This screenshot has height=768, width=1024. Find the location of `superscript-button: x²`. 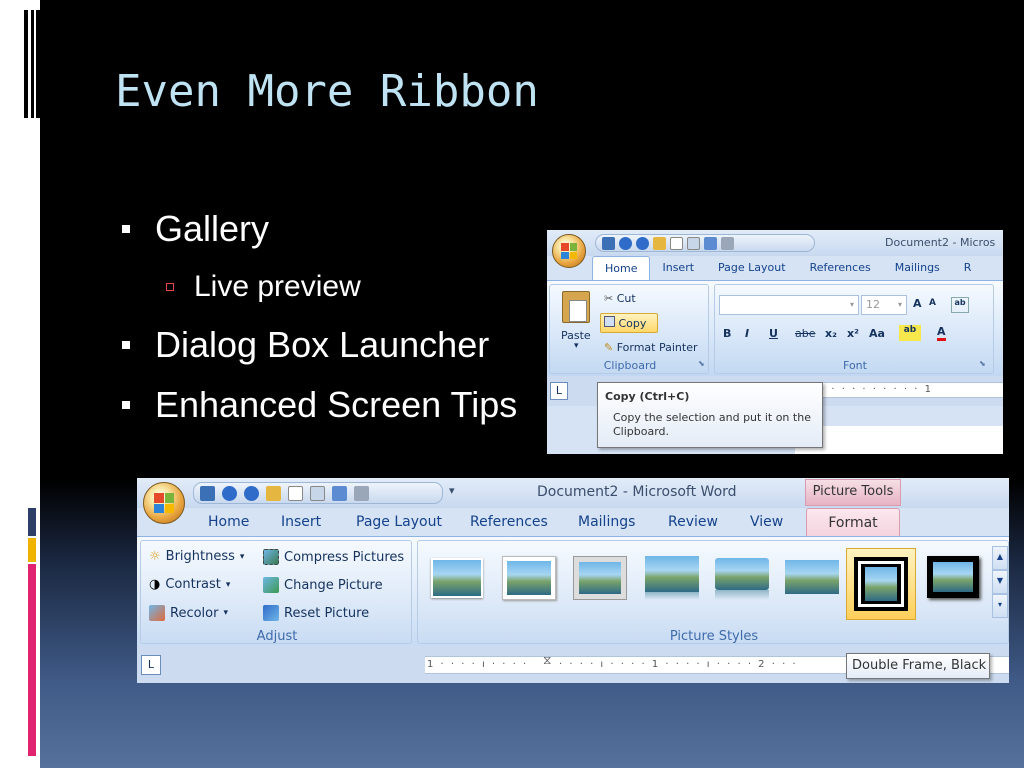

superscript-button: x² is located at coordinates (853, 333).